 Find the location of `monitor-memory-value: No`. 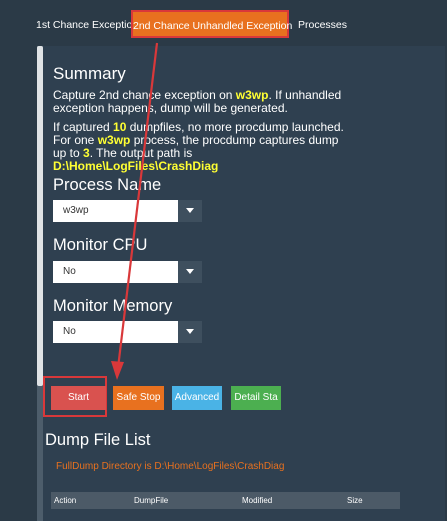

monitor-memory-value: No is located at coordinates (69, 331).